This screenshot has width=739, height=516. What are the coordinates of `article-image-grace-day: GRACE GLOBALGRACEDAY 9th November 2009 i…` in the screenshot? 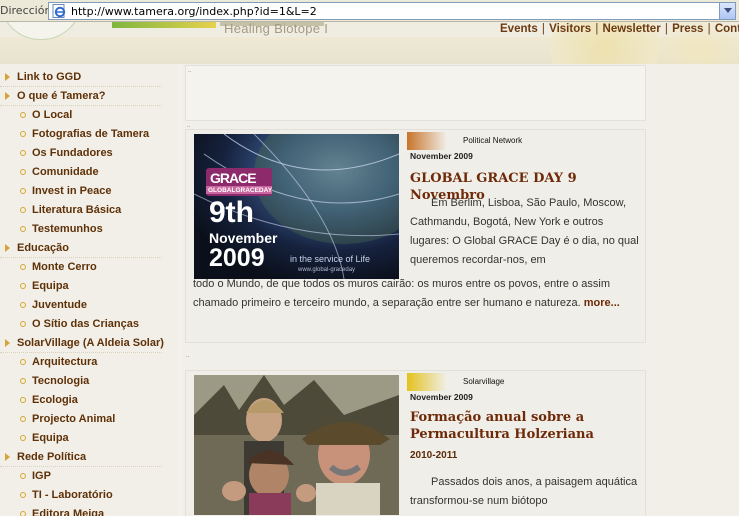 It's located at (296, 206).